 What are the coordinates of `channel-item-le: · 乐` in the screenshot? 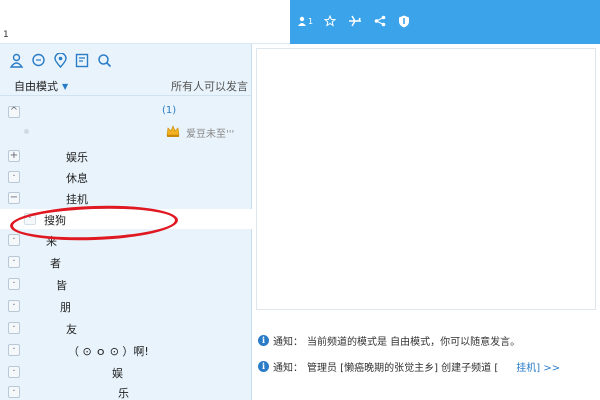 It's located at (126, 391).